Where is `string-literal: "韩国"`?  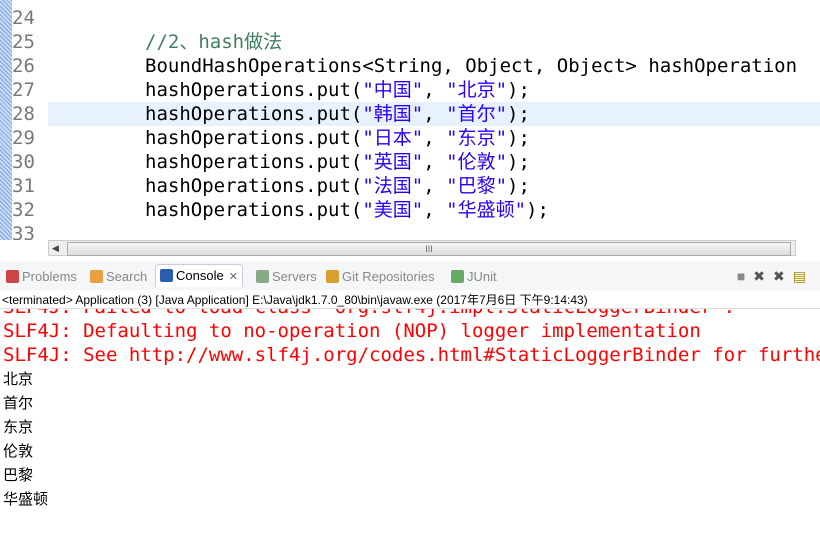
string-literal: "韩国" is located at coordinates (393, 114).